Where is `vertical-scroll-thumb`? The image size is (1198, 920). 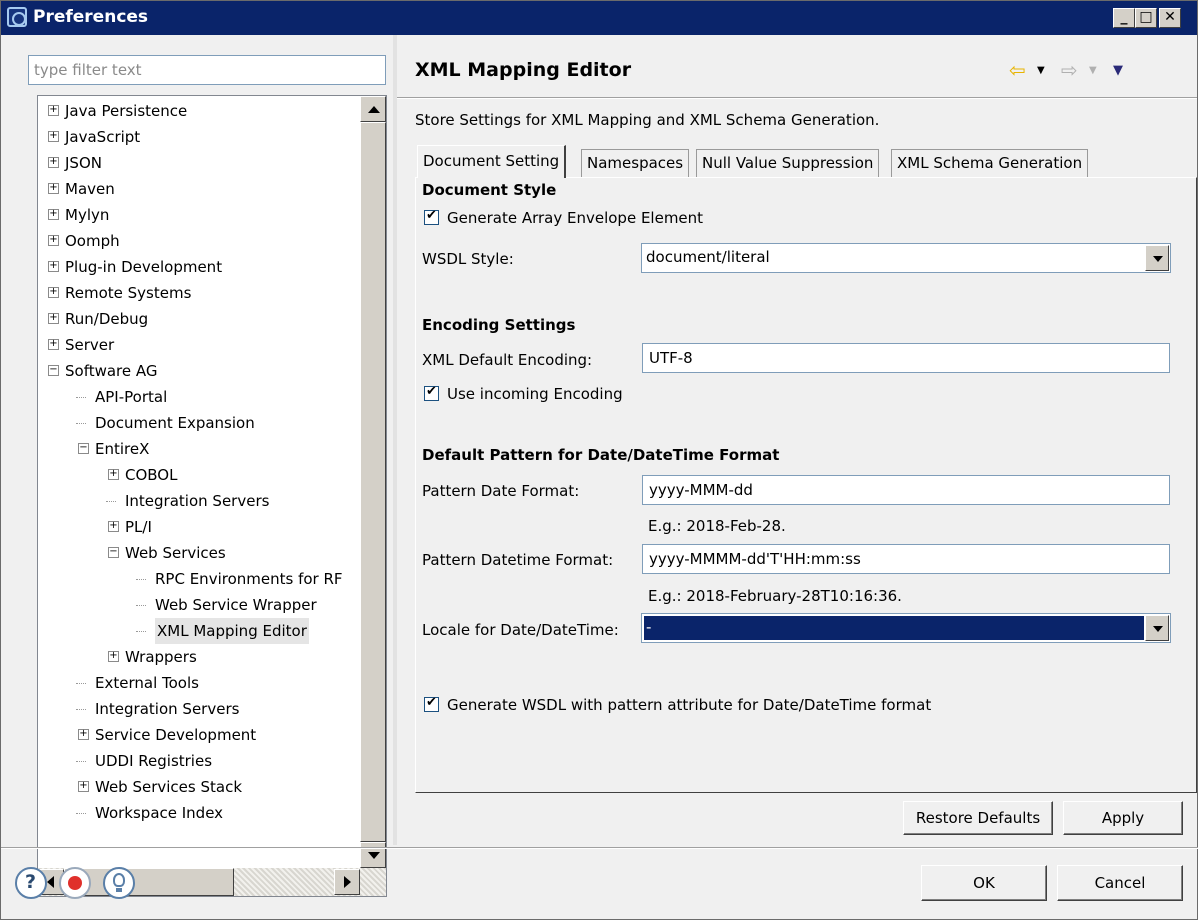 vertical-scroll-thumb is located at coordinates (373, 482).